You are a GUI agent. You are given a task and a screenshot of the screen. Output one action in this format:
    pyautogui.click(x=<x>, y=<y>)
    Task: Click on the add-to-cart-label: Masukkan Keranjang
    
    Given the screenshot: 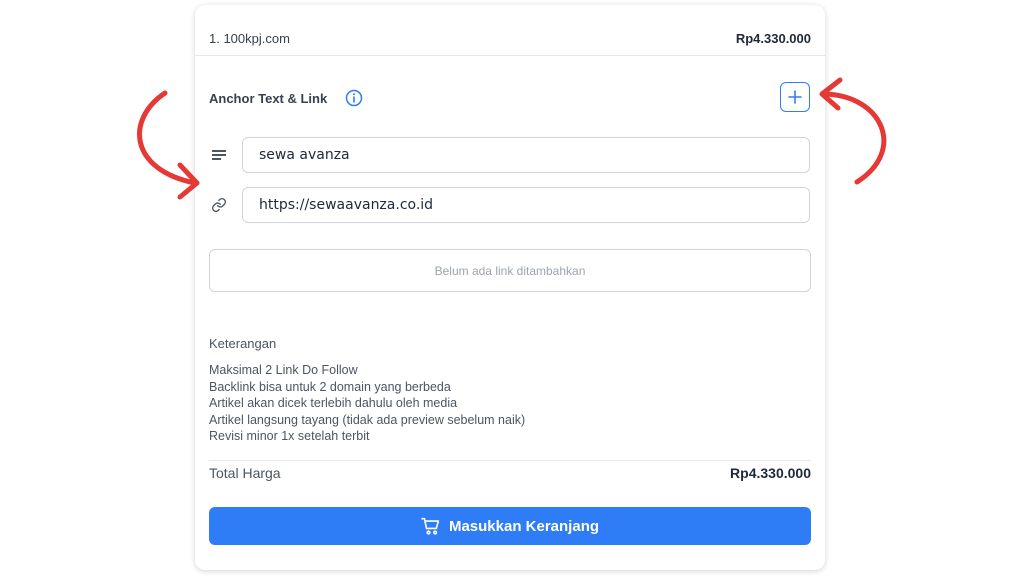 What is the action you would take?
    pyautogui.click(x=524, y=526)
    